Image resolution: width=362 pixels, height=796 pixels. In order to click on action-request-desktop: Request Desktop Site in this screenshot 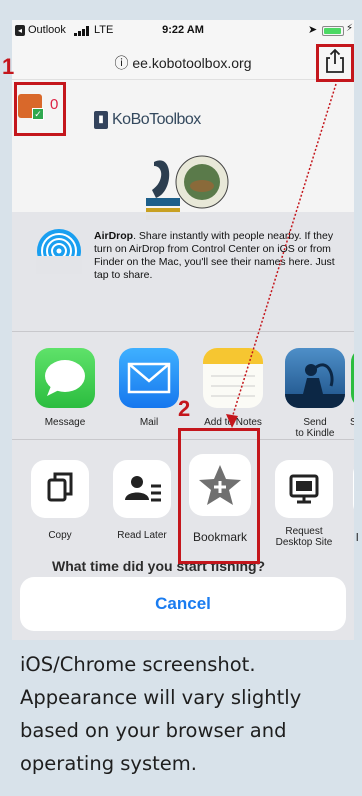, I will do `click(304, 504)`.